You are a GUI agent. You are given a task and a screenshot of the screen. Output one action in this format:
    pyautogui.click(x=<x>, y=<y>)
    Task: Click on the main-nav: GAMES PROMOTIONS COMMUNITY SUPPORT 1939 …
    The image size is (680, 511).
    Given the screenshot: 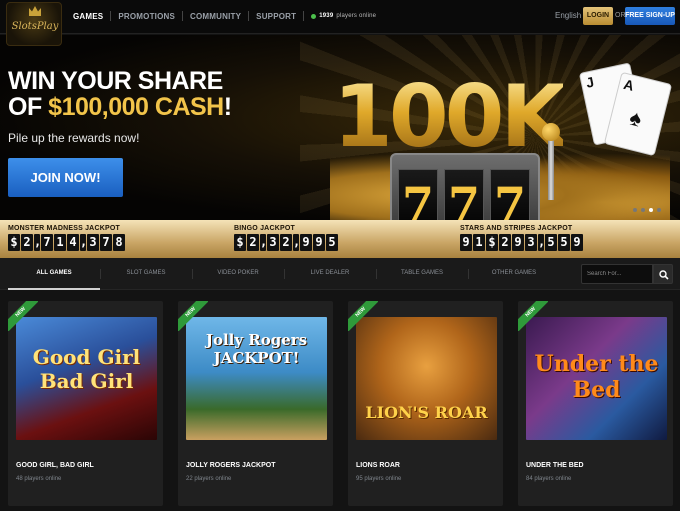 What is the action you would take?
    pyautogui.click(x=224, y=16)
    